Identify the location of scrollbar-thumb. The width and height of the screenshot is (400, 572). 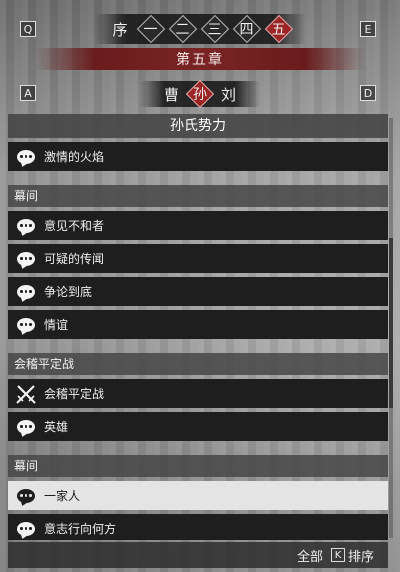
(391, 323).